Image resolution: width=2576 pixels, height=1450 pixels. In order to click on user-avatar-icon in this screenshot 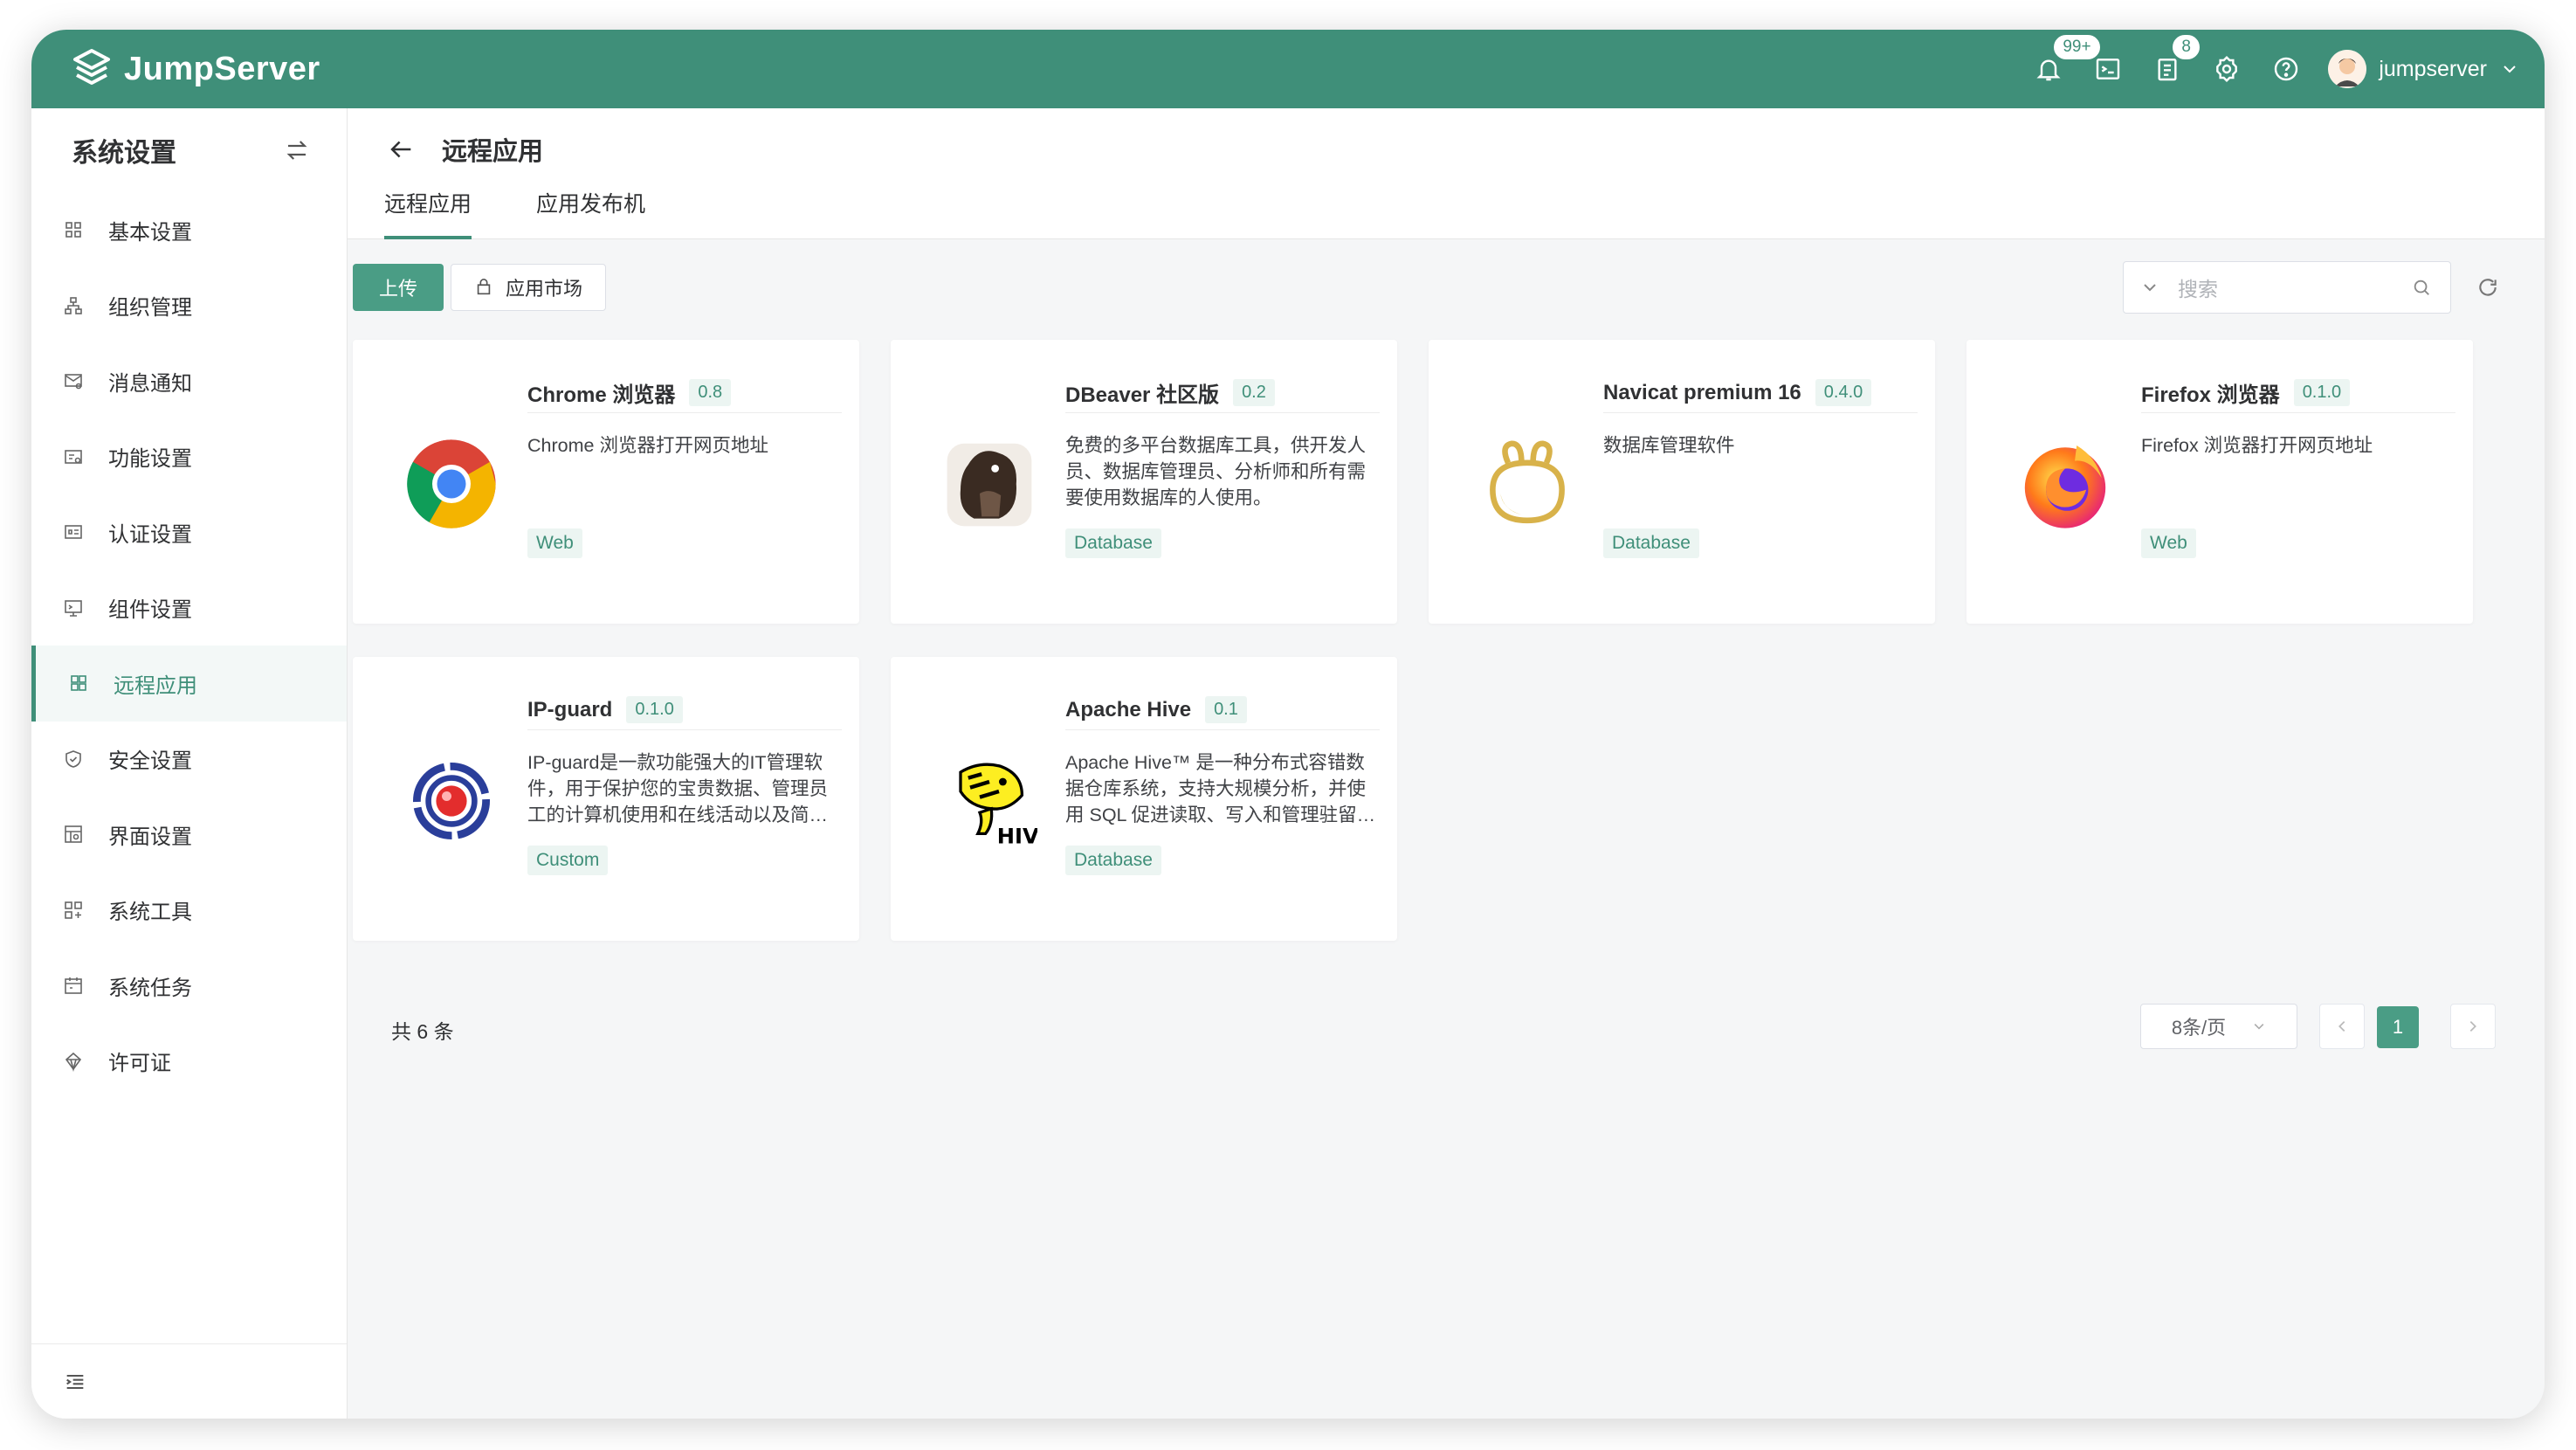, I will do `click(2347, 69)`.